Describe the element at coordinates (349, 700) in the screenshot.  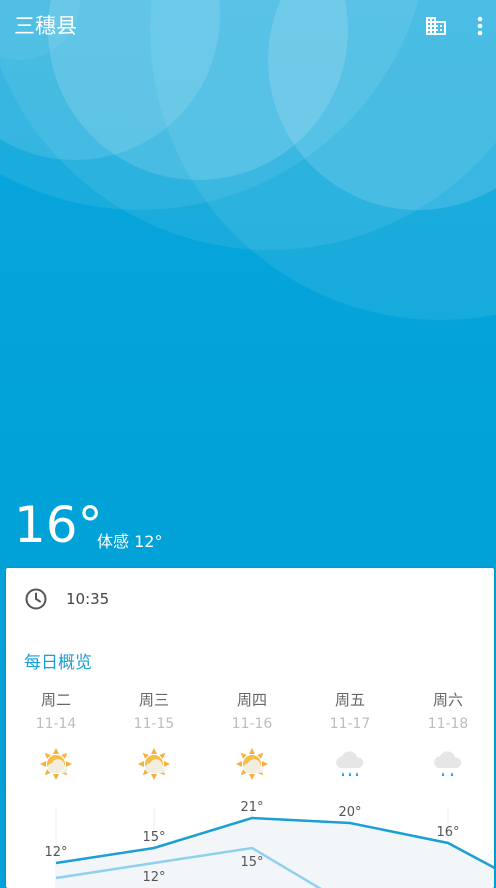
I see `day-weekday: 周五` at that location.